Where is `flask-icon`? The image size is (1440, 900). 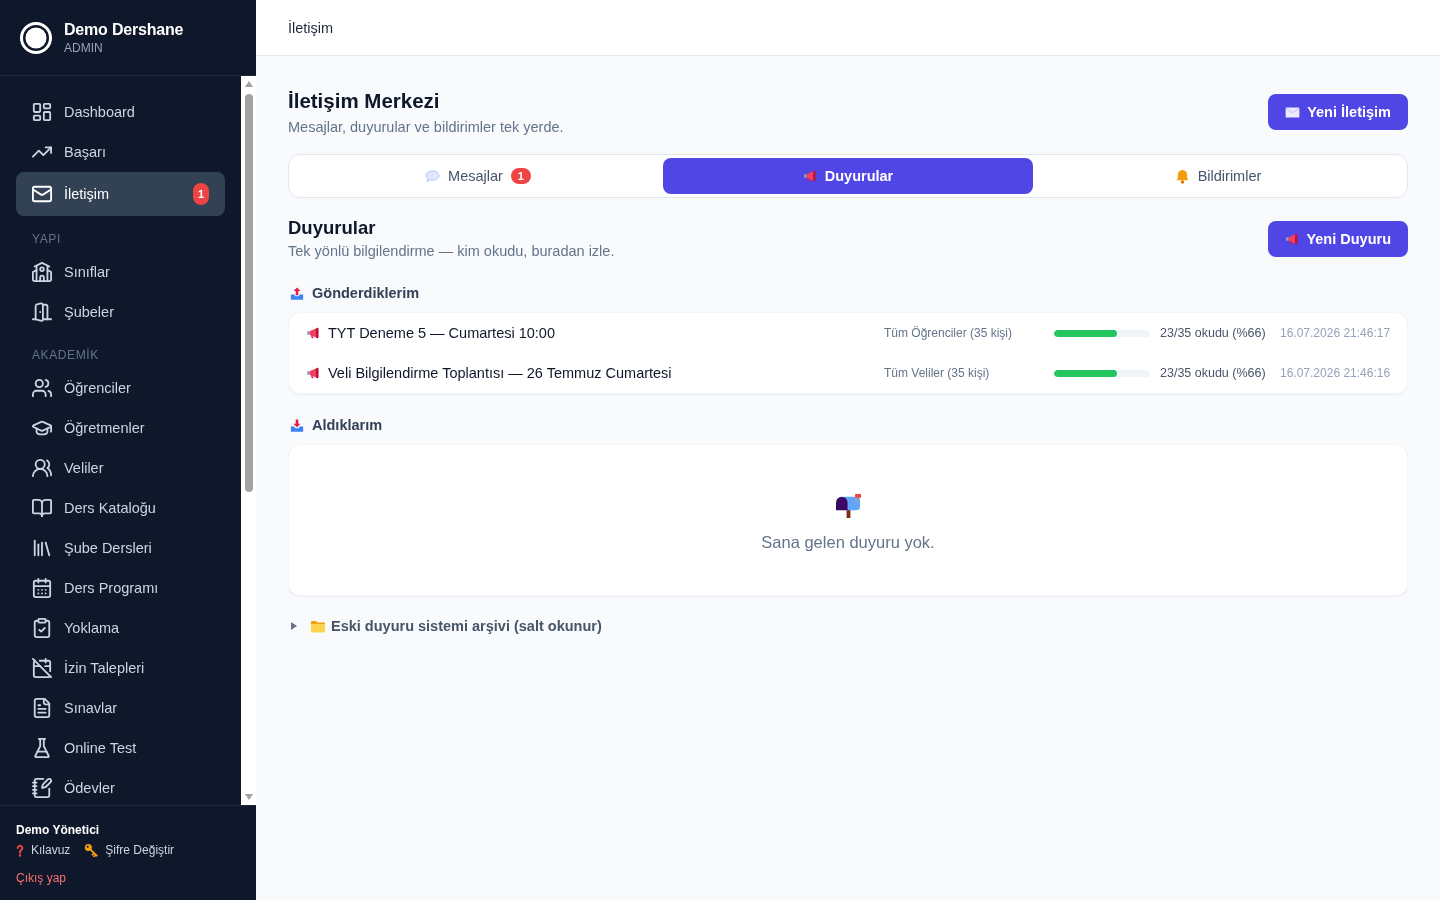 flask-icon is located at coordinates (42, 748).